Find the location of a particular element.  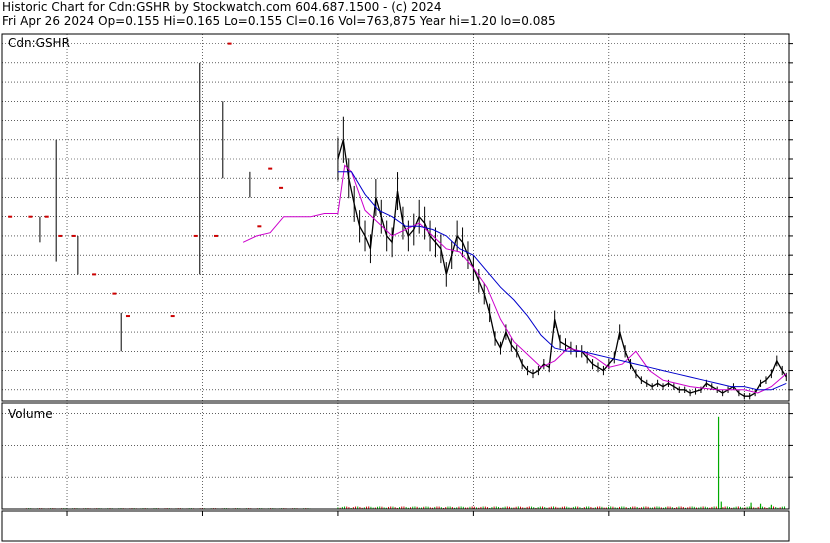

volume-axis is located at coordinates (791, 445).